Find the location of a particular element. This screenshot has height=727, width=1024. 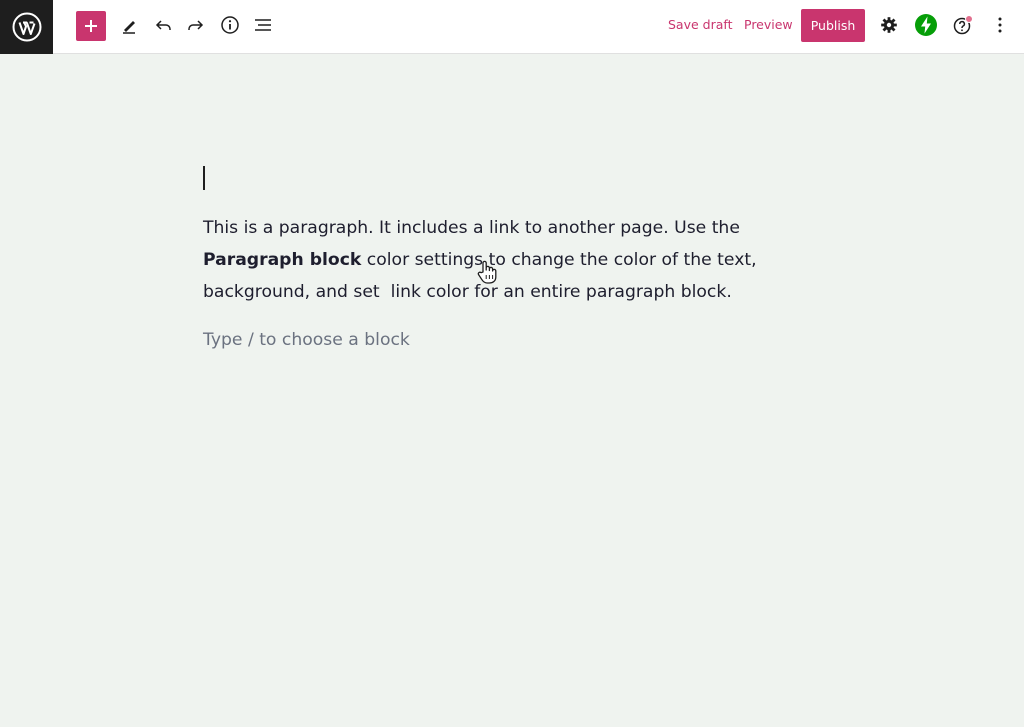

preview-button: Preview is located at coordinates (768, 24).